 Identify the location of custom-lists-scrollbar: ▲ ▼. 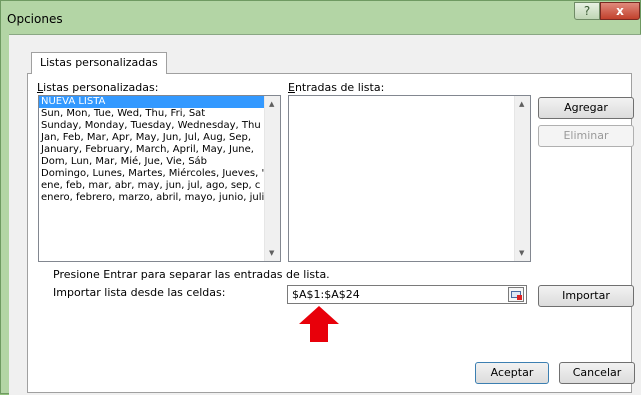
(272, 178).